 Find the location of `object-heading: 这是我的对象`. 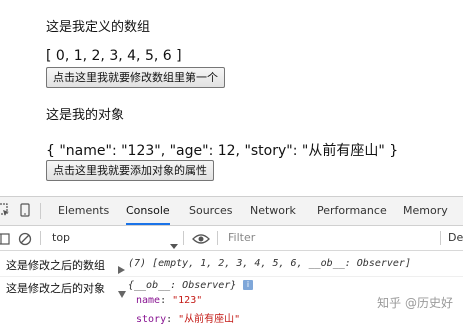

object-heading: 这是我的对象 is located at coordinates (85, 115).